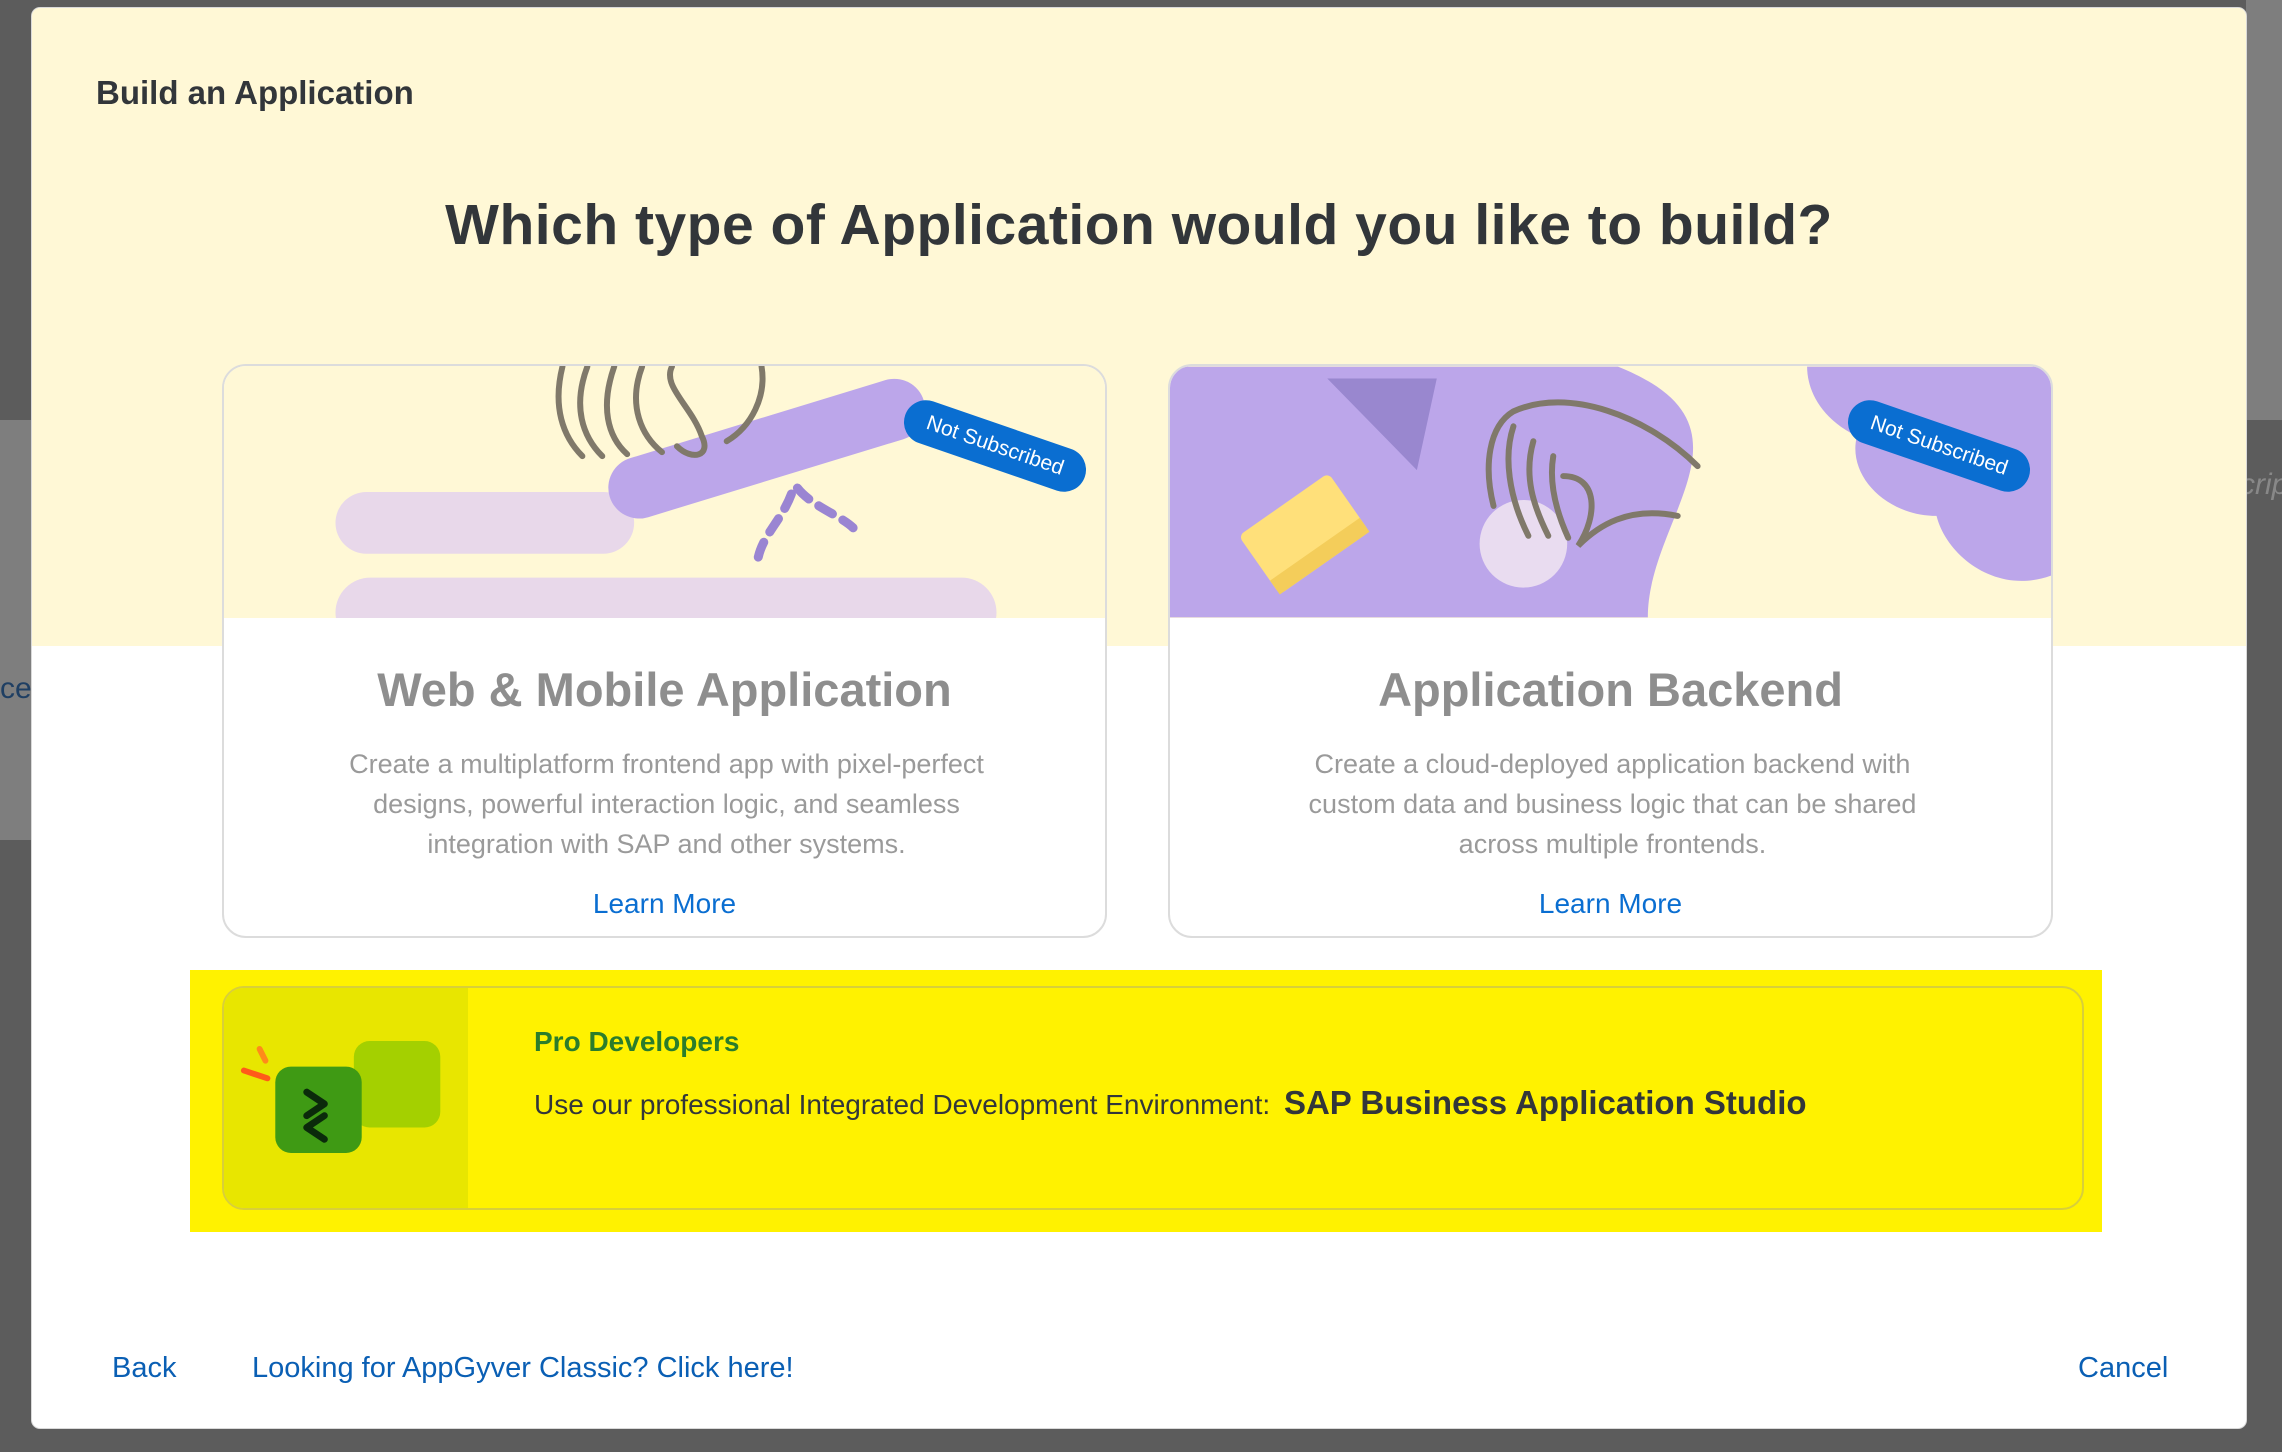  I want to click on background-edge-text-left: ce, so click(16, 688).